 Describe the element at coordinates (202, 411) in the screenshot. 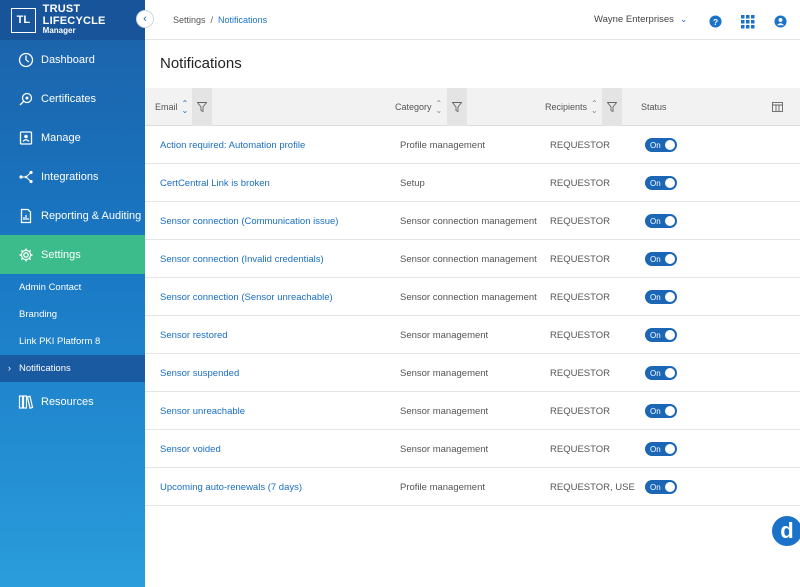

I see `notification-email-link: Sensor unreachable` at that location.